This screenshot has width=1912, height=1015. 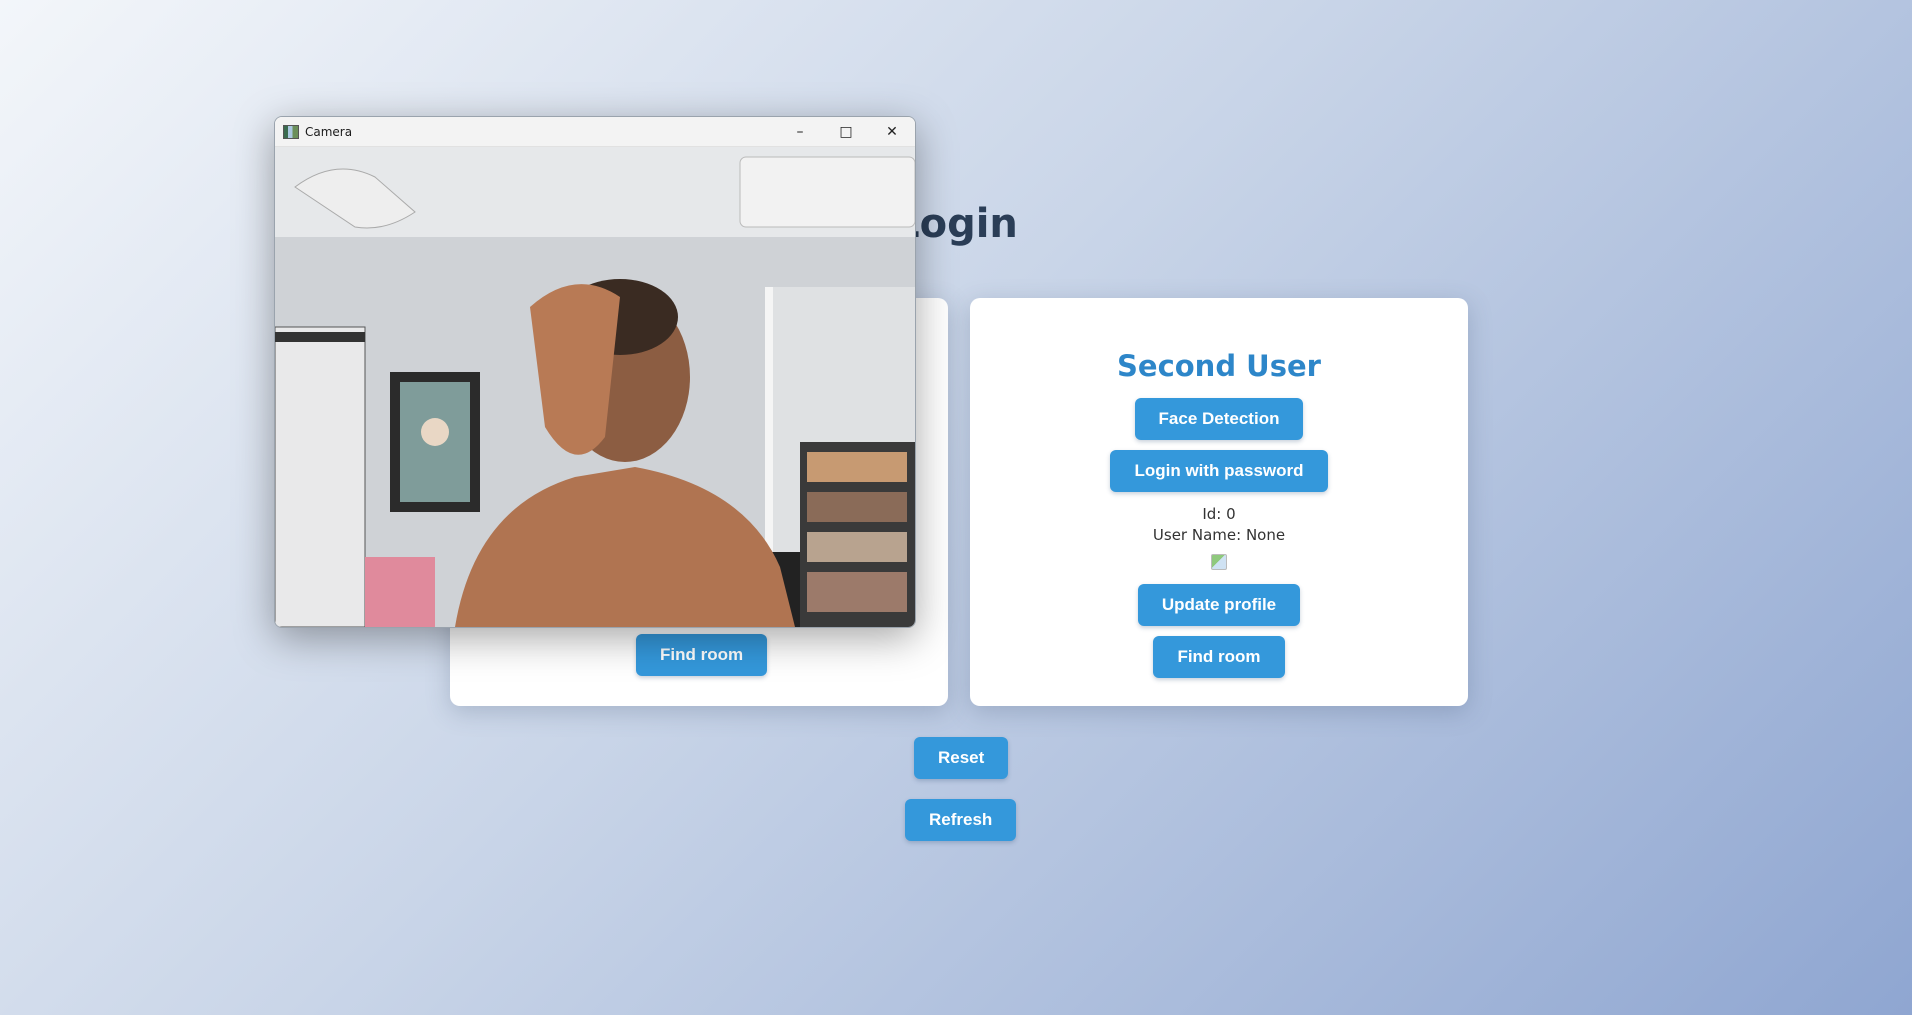 I want to click on close-icon: ✕, so click(x=892, y=131).